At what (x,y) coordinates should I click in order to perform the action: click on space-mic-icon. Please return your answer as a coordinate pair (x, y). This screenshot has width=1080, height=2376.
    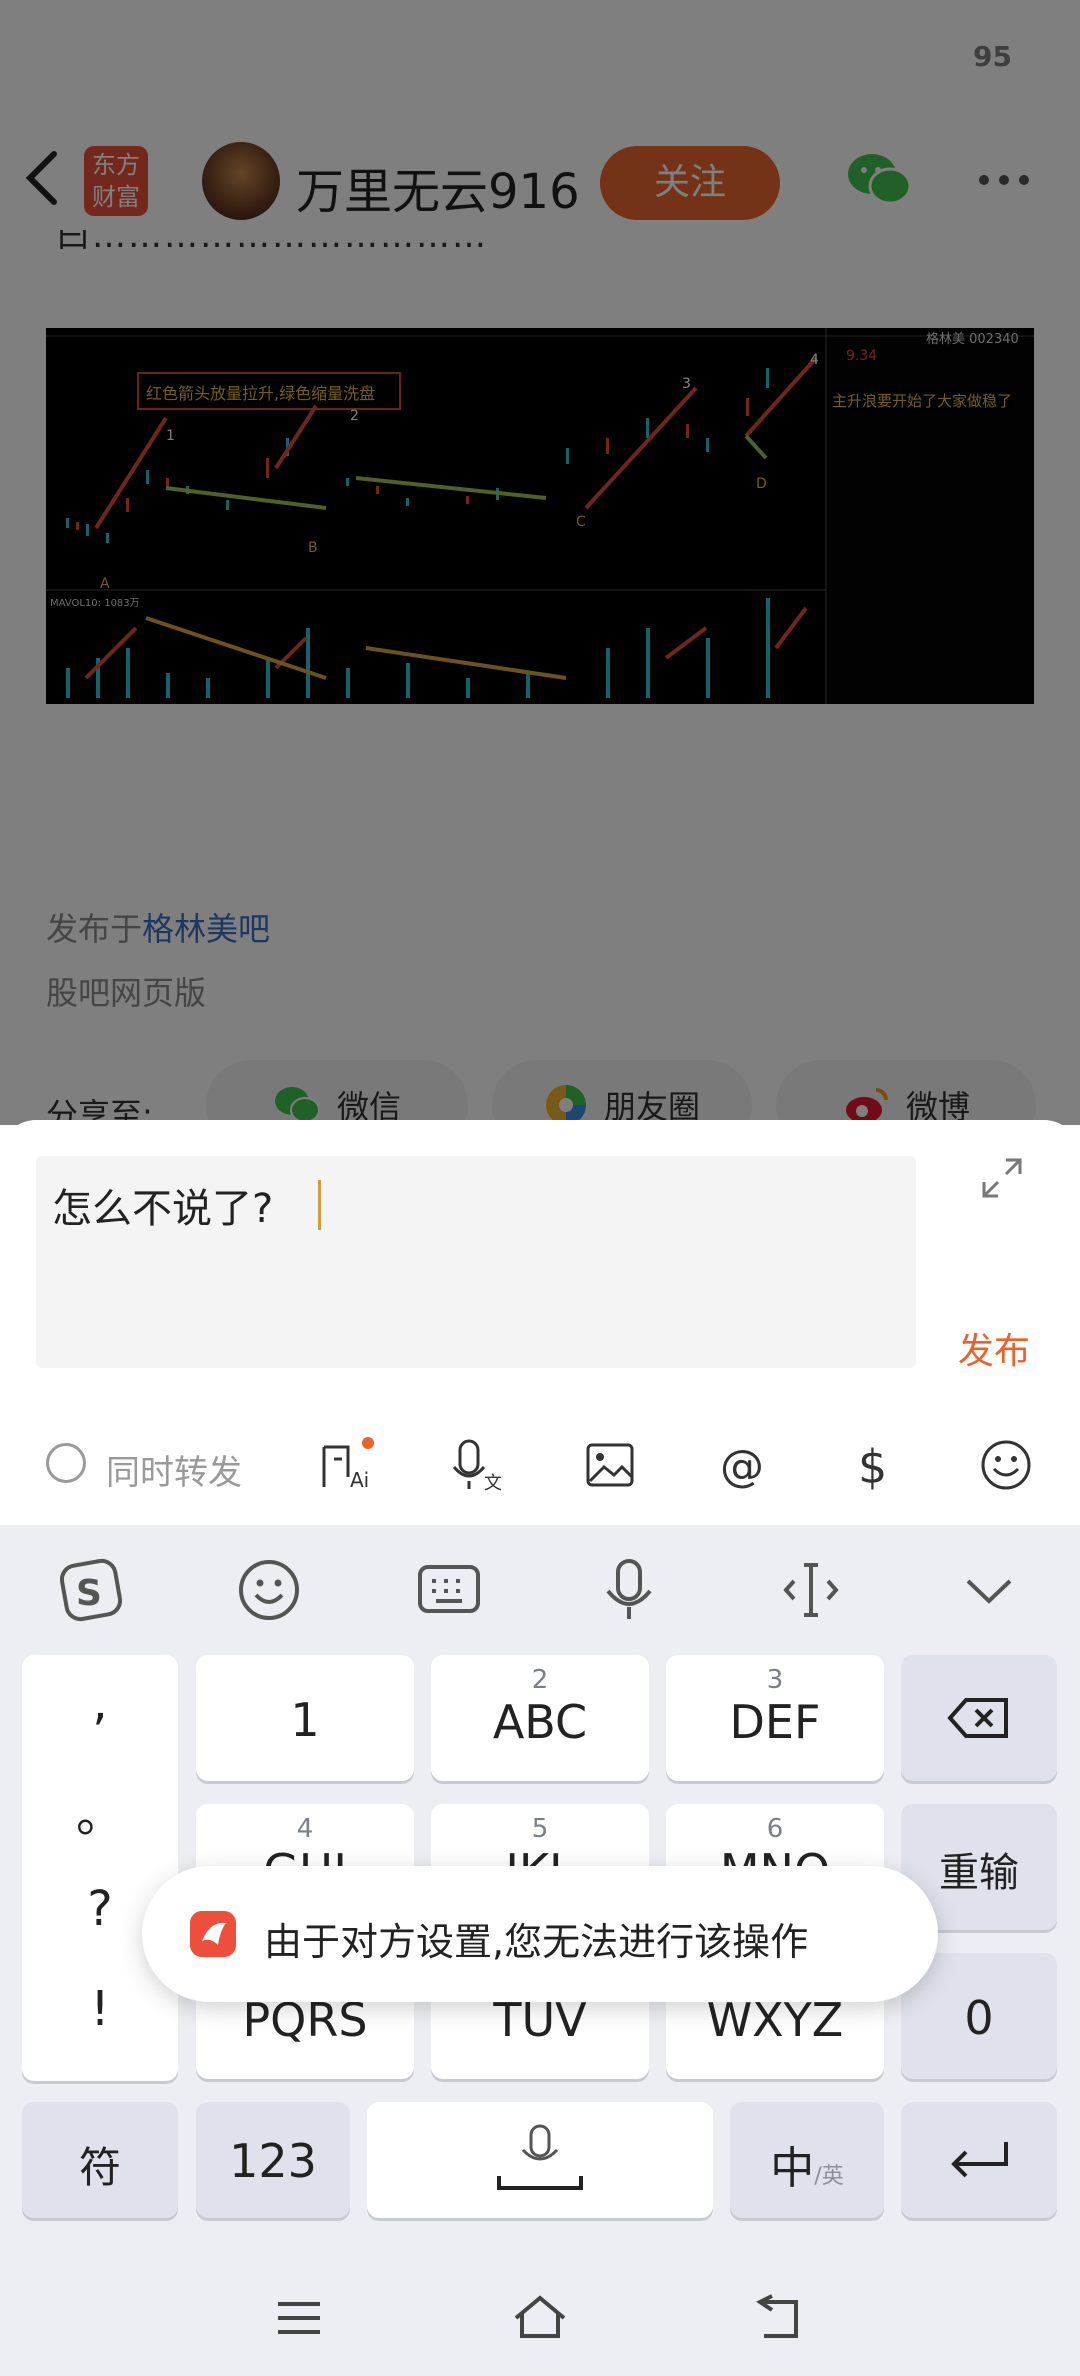
    Looking at the image, I should click on (540, 2157).